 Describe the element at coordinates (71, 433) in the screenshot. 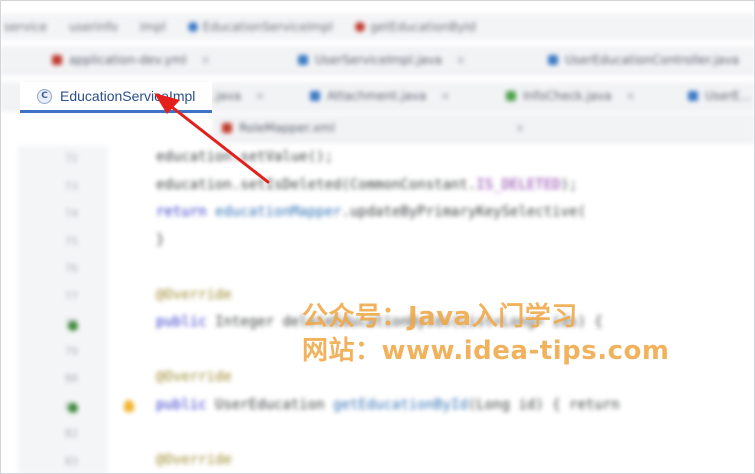

I see `line-number: 82` at that location.